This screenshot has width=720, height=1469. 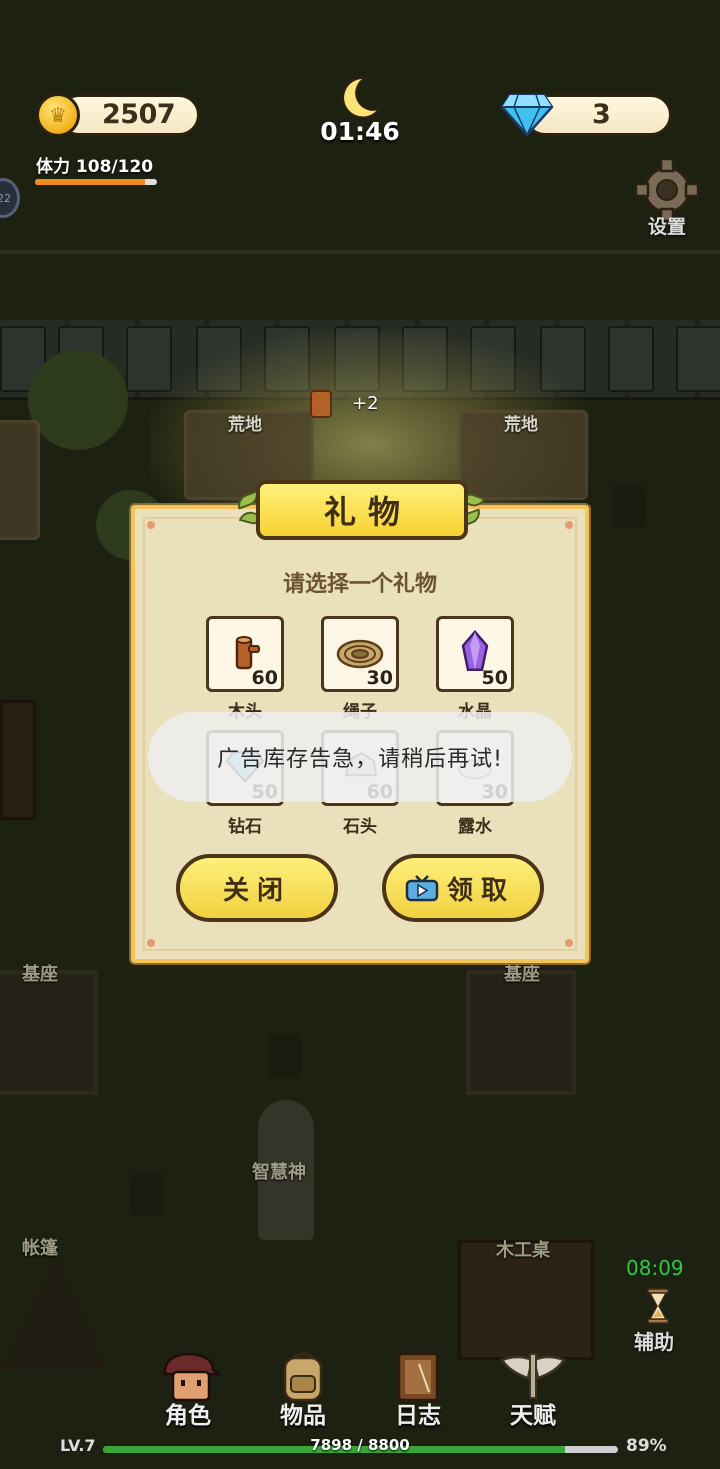 What do you see at coordinates (666, 227) in the screenshot?
I see `settings-label: 设置` at bounding box center [666, 227].